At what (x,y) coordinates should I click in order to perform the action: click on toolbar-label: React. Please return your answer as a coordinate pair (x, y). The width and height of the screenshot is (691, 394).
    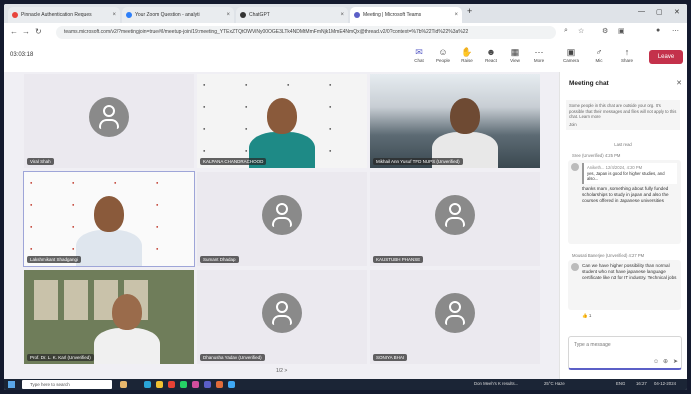
    Looking at the image, I should click on (491, 60).